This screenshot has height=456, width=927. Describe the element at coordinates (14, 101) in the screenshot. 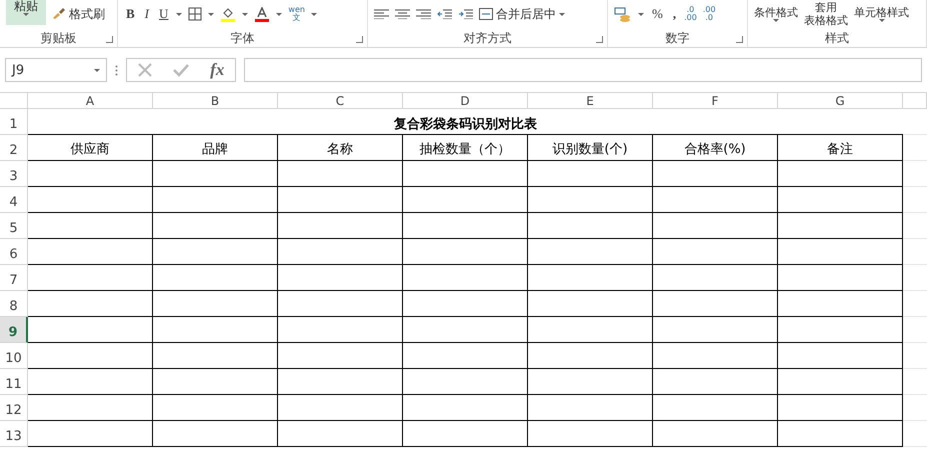

I see `select-all-button` at that location.